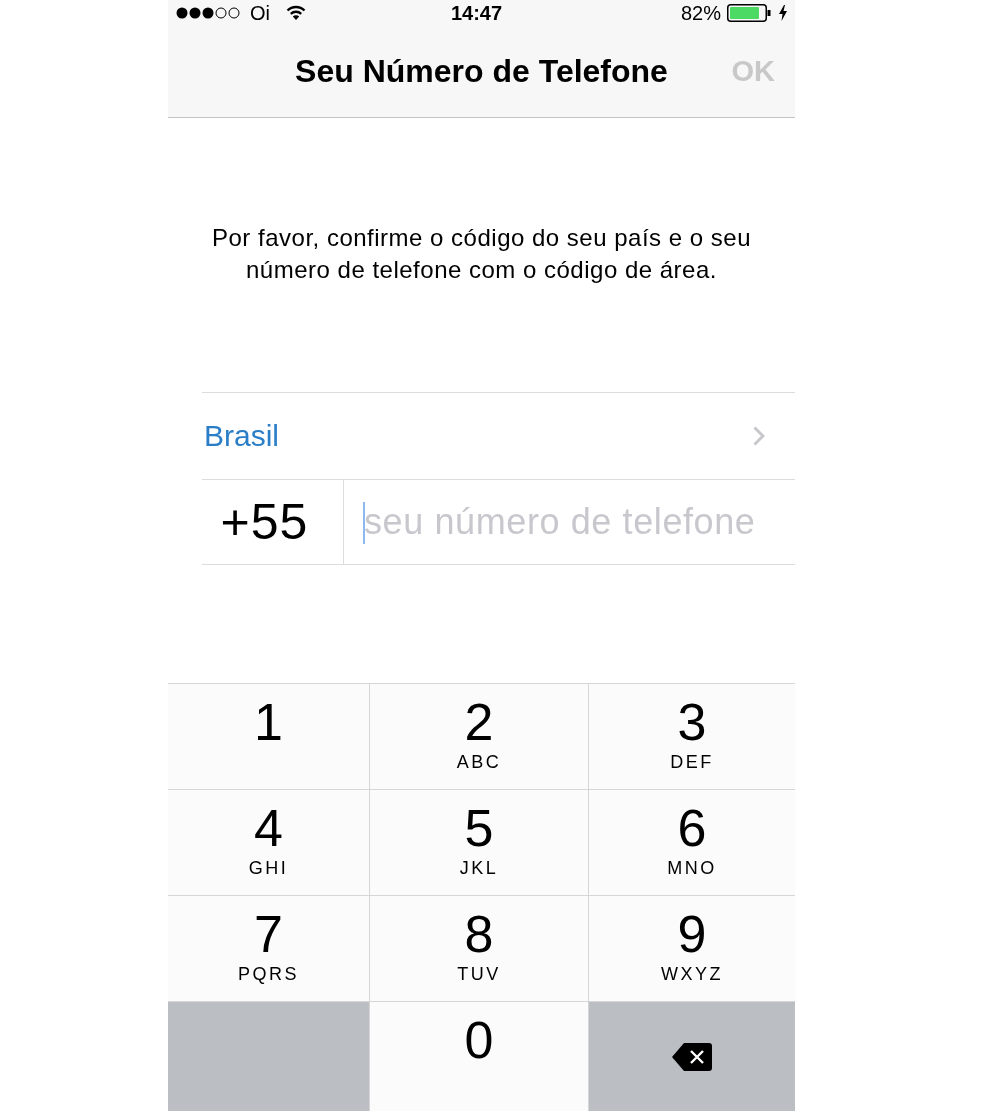  Describe the element at coordinates (700, 12) in the screenshot. I see `battery-percentage: 82%` at that location.